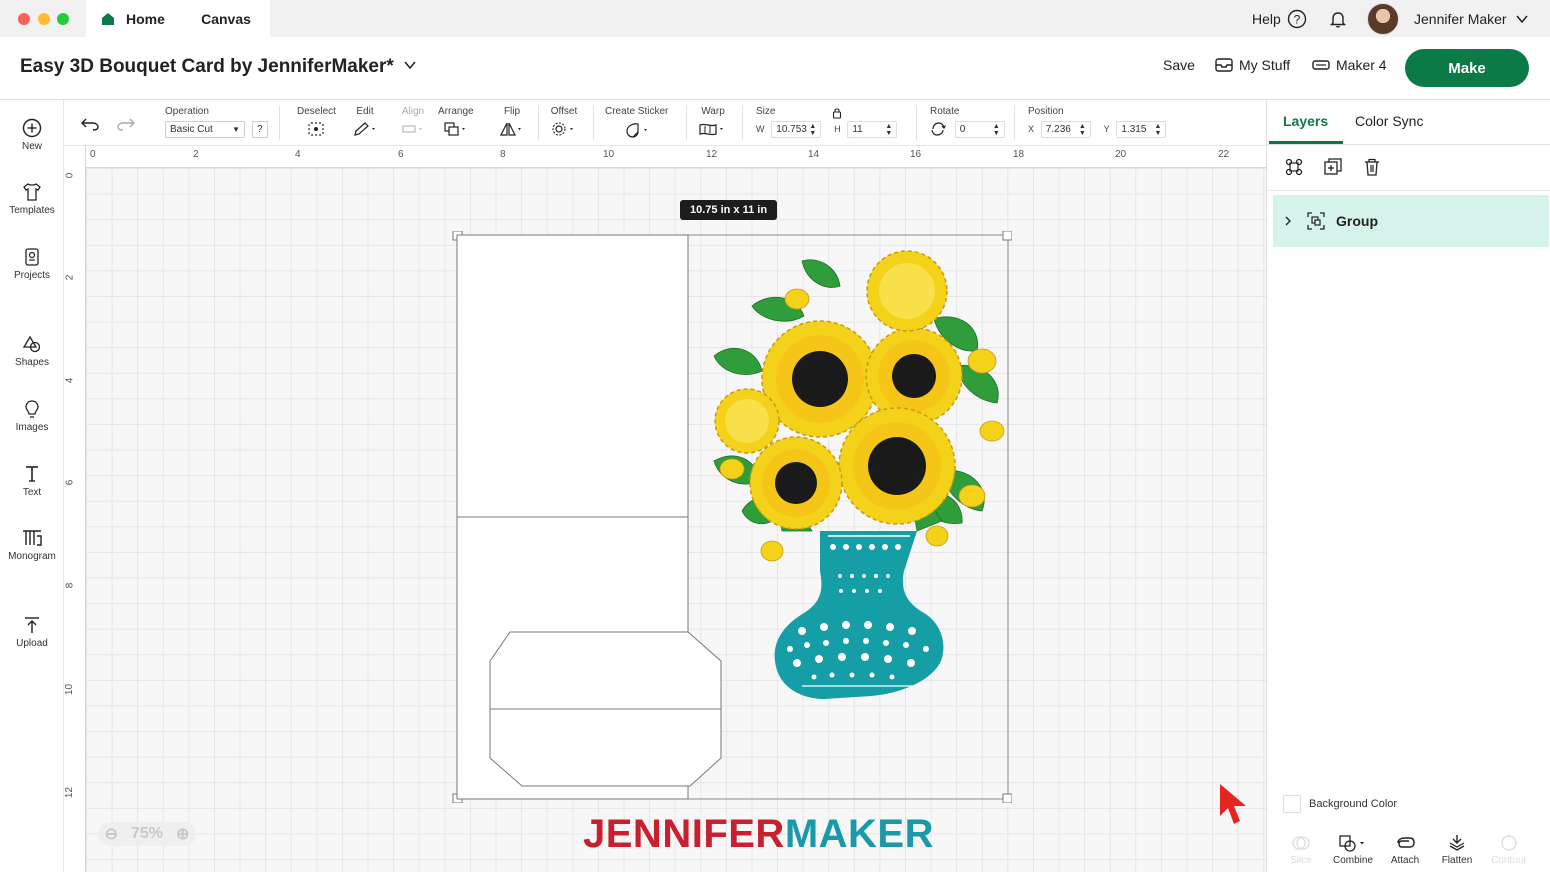  What do you see at coordinates (1405, 860) in the screenshot?
I see `attach-label: Attach` at bounding box center [1405, 860].